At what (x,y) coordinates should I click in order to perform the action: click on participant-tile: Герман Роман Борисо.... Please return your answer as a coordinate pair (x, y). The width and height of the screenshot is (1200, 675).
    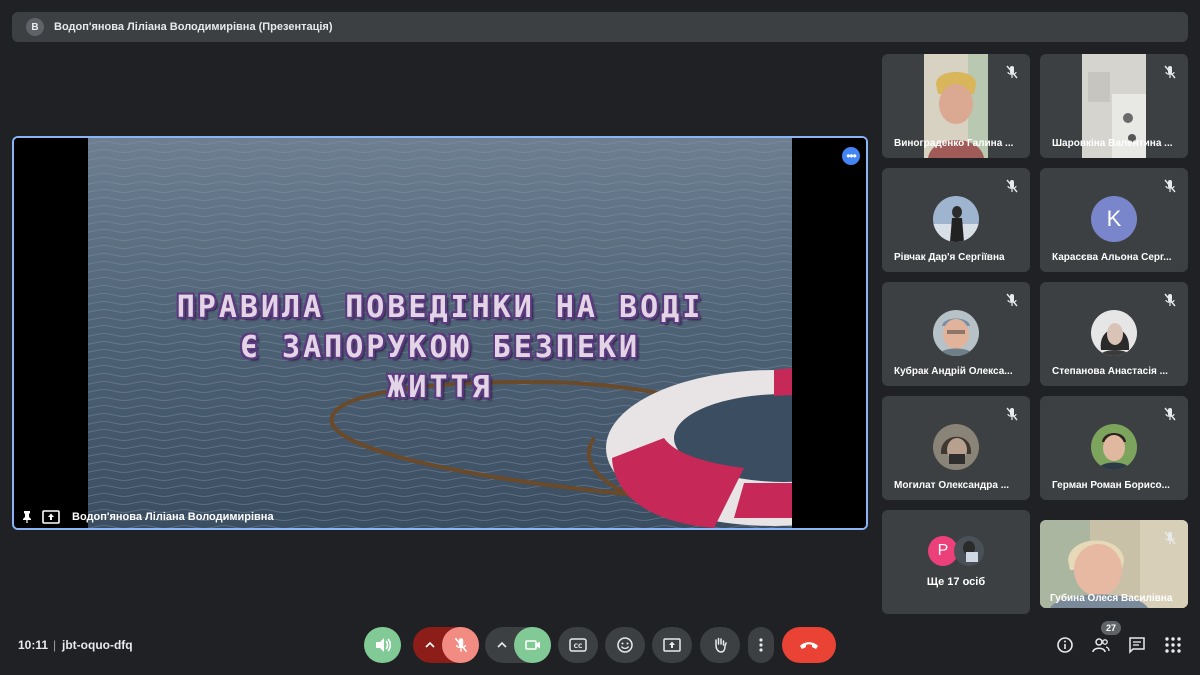
    Looking at the image, I should click on (1114, 448).